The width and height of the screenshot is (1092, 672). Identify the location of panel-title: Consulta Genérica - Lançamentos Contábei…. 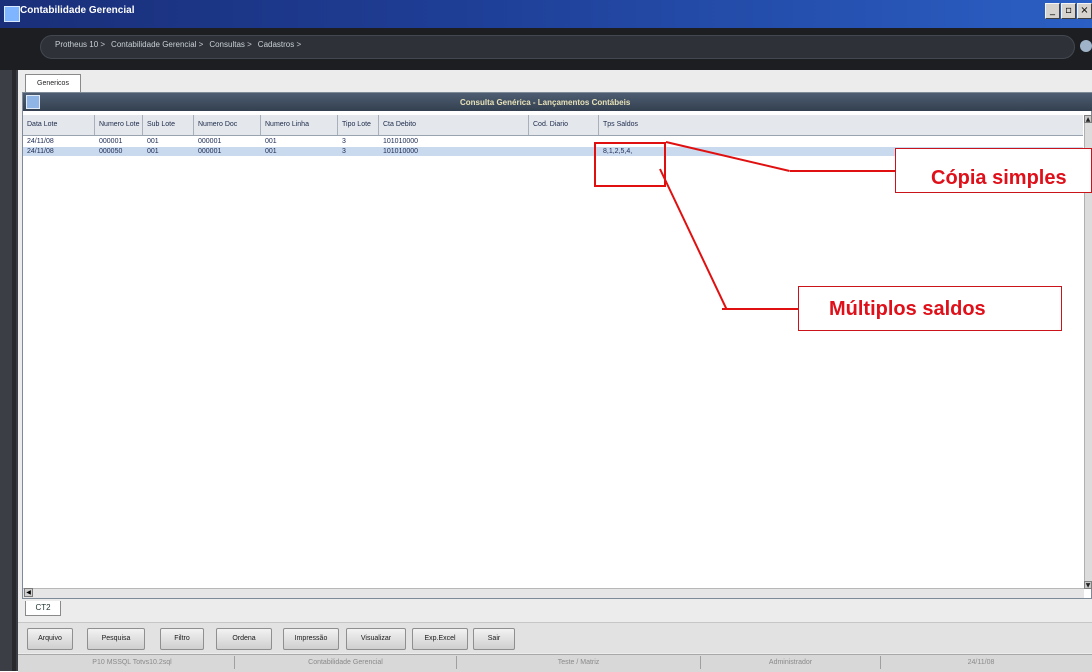
(545, 102).